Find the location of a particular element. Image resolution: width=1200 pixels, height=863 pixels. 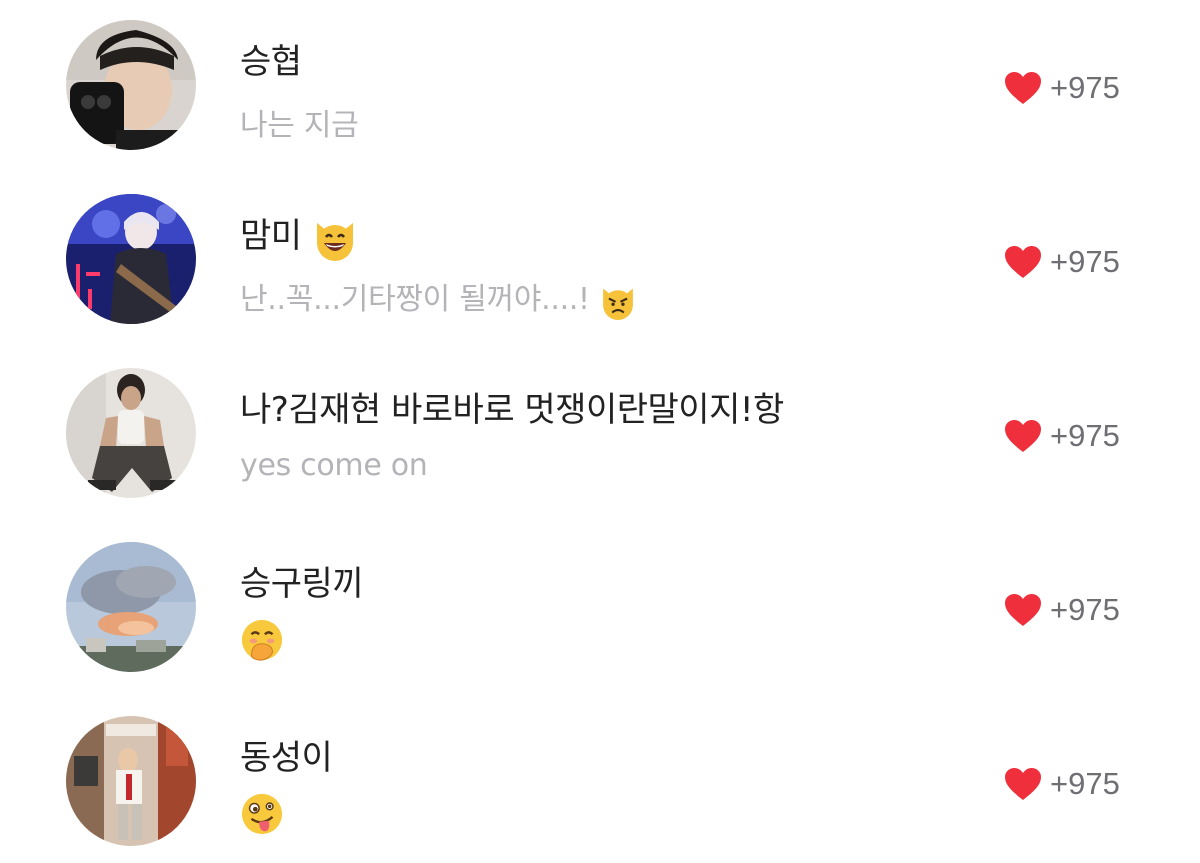

pouting-cat-icon is located at coordinates (618, 304).